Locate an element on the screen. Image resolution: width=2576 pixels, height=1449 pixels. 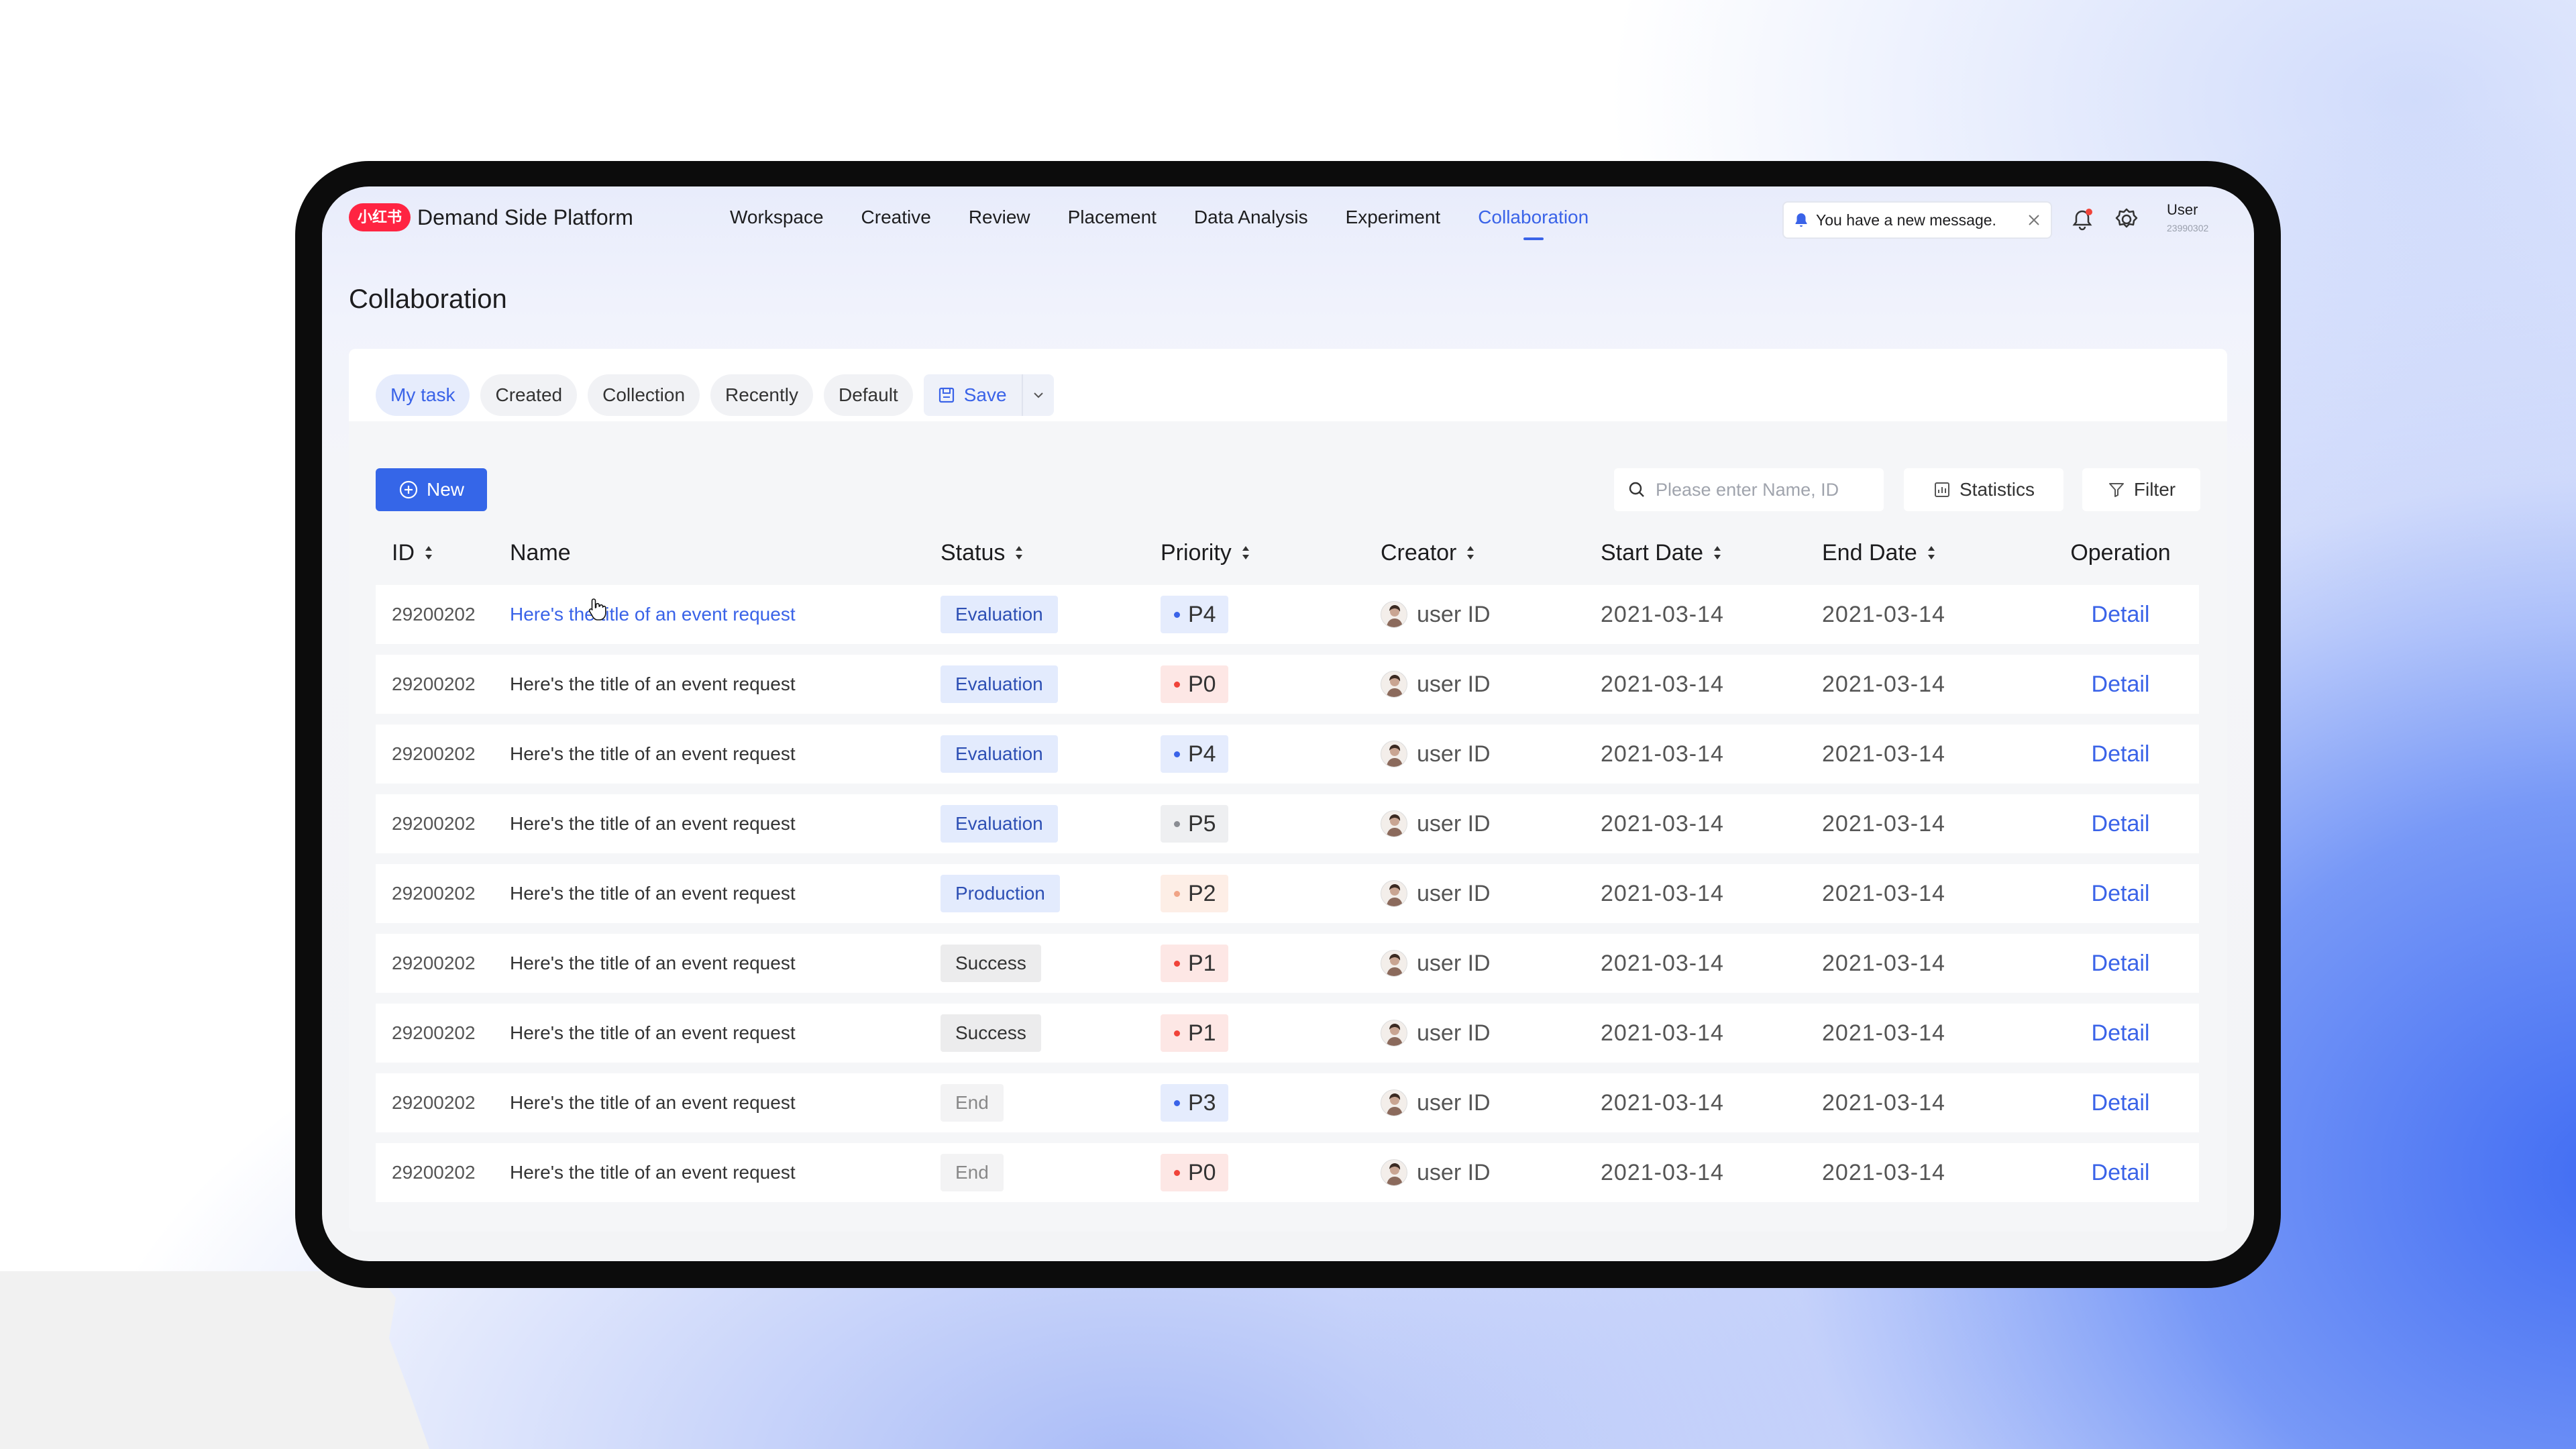
priority-label: P1 is located at coordinates (1202, 1033).